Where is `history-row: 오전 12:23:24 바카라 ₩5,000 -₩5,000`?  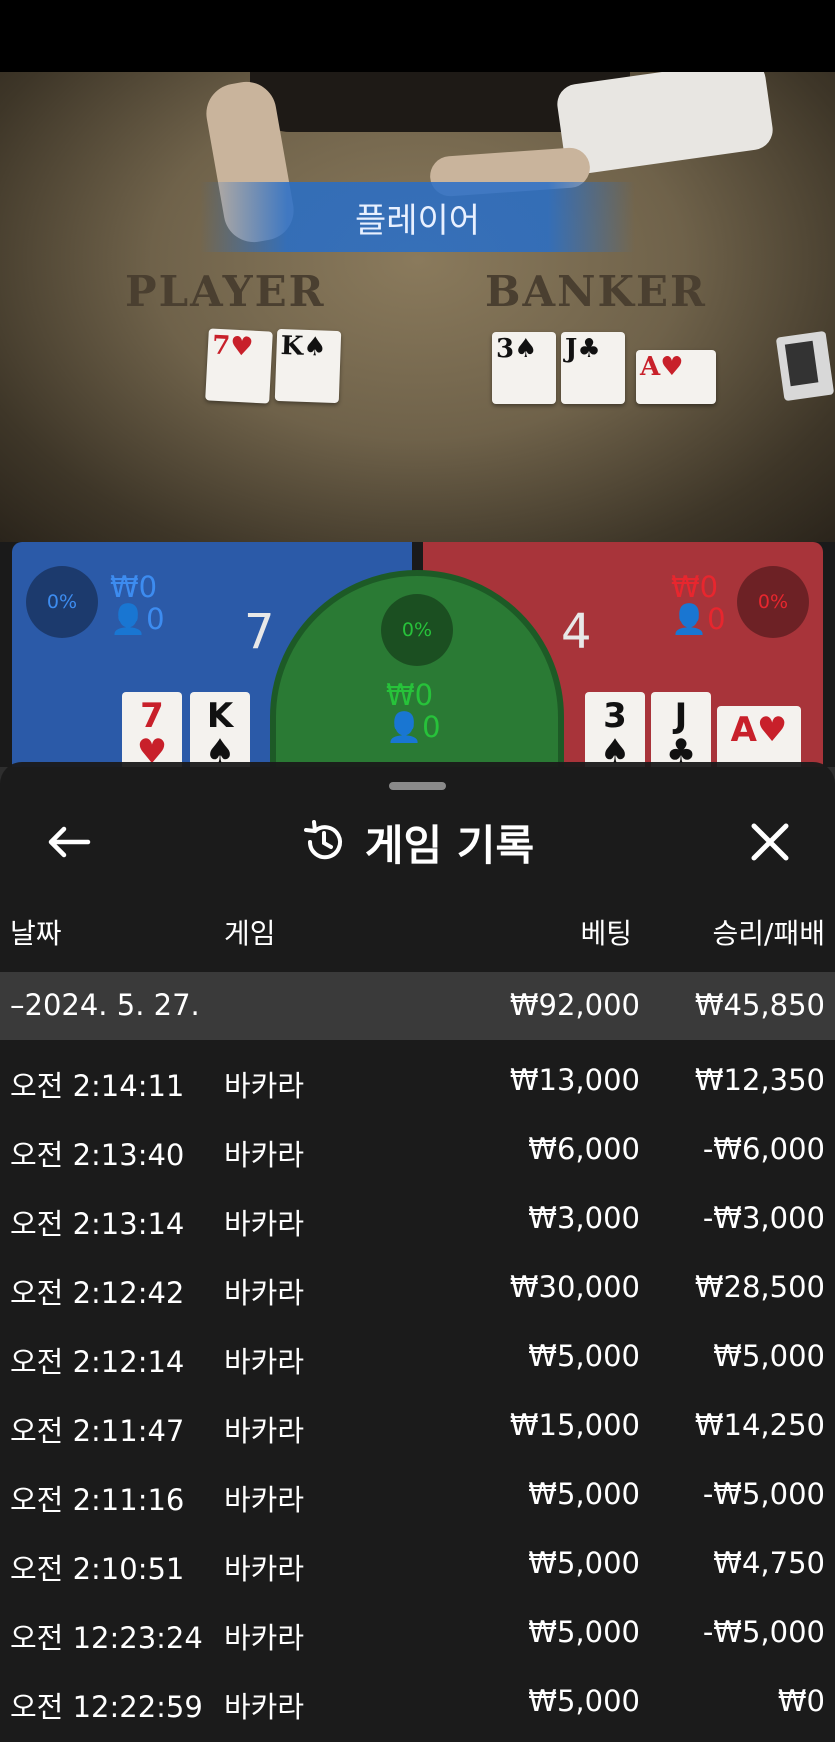 history-row: 오전 12:23:24 바카라 ₩5,000 -₩5,000 is located at coordinates (417, 1632).